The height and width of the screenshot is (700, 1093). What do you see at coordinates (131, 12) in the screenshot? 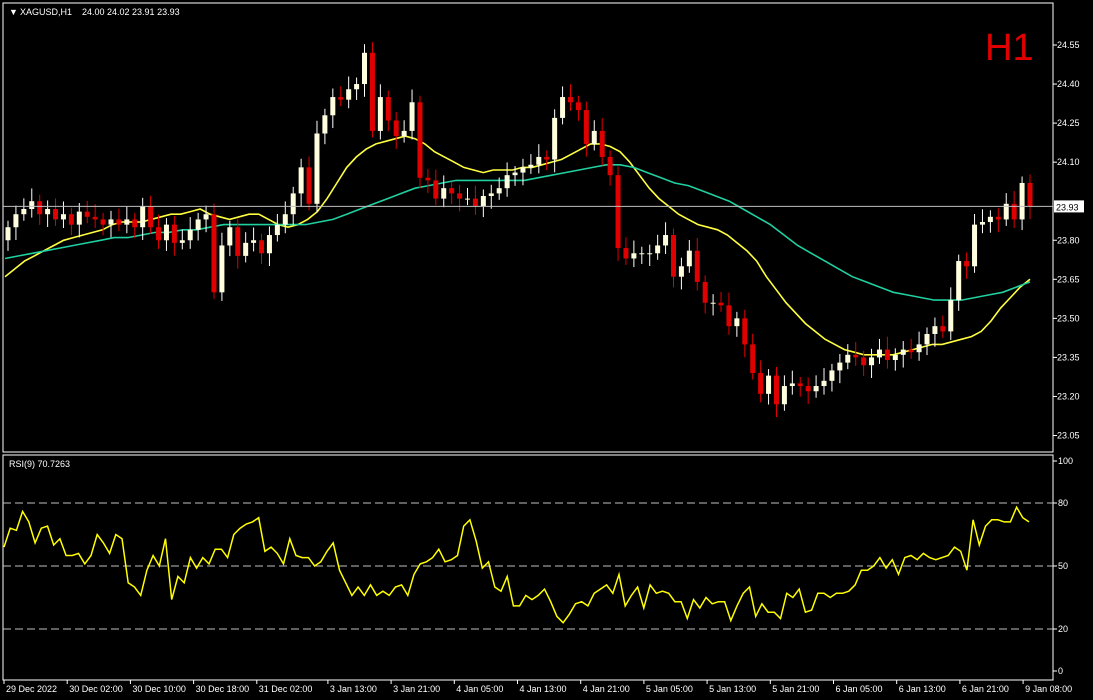
I see `ohlc-readout: 24.00 24.02 23.91 23.93` at bounding box center [131, 12].